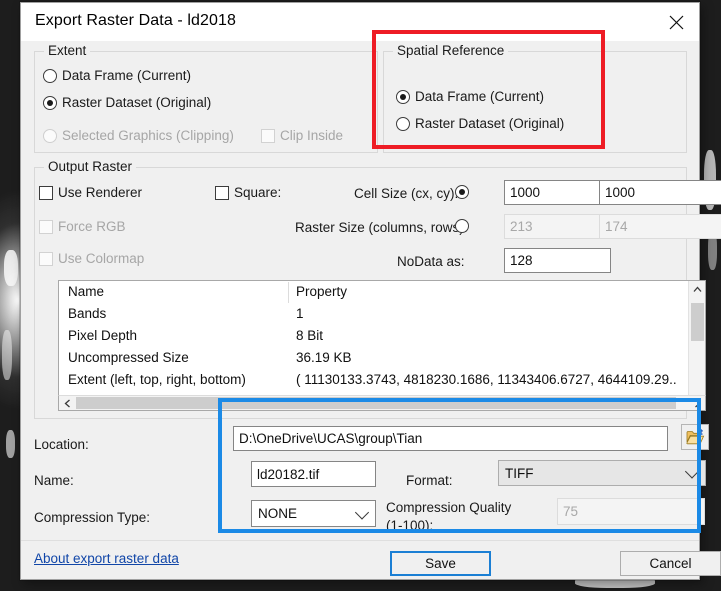 This screenshot has height=591, width=721. What do you see at coordinates (410, 525) in the screenshot?
I see `compression-quality-label-line2: (1-100):` at bounding box center [410, 525].